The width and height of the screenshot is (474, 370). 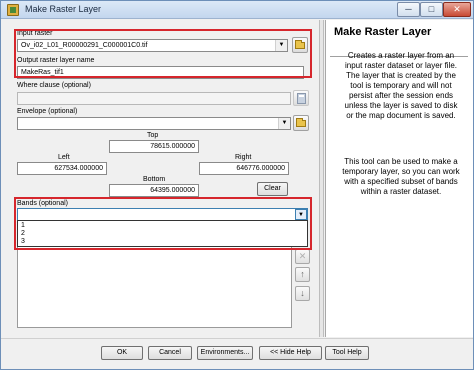 I want to click on help-title: Make Raster Layer, so click(x=383, y=32).